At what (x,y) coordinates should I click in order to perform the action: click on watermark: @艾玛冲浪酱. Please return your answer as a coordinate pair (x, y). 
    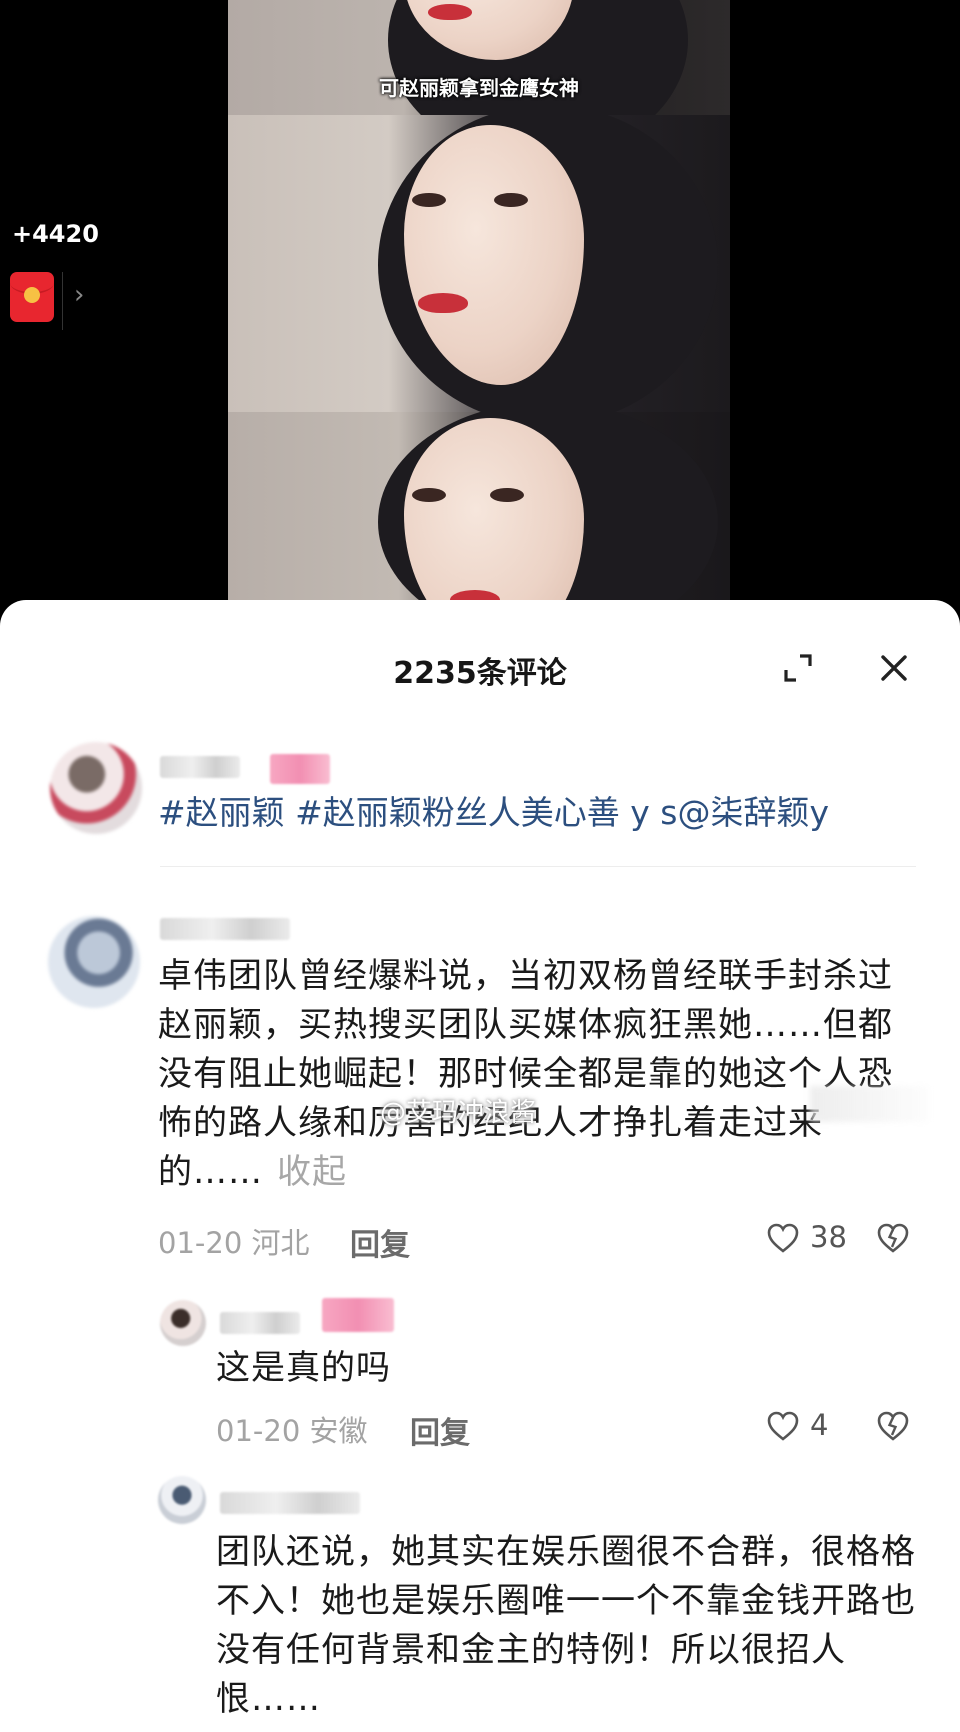
    Looking at the image, I should click on (458, 1113).